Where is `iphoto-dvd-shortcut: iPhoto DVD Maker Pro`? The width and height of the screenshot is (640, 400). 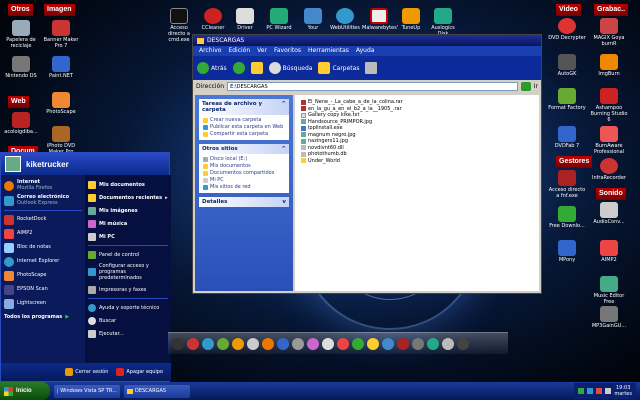
iphoto-dvd-shortcut: iPhoto DVD Maker Pro is located at coordinates (61, 140).